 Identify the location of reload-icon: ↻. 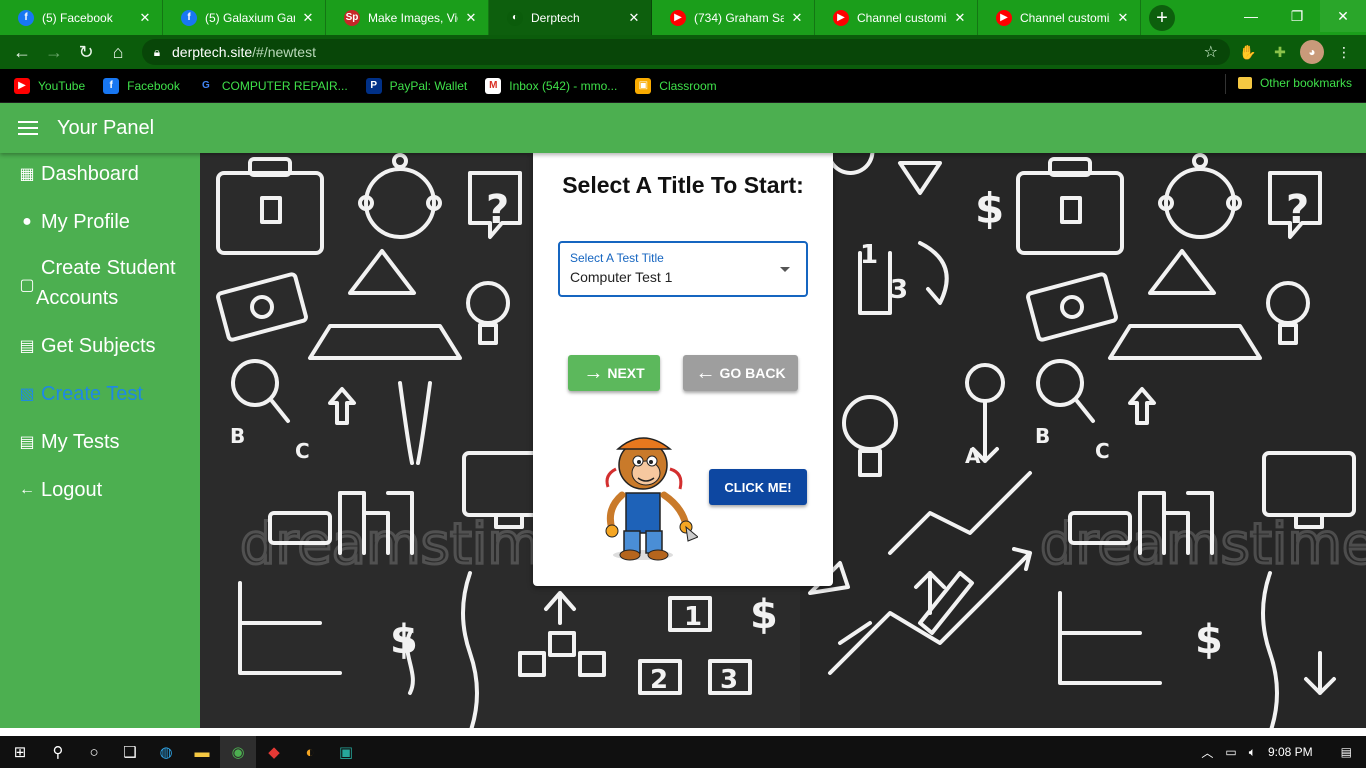
(86, 52).